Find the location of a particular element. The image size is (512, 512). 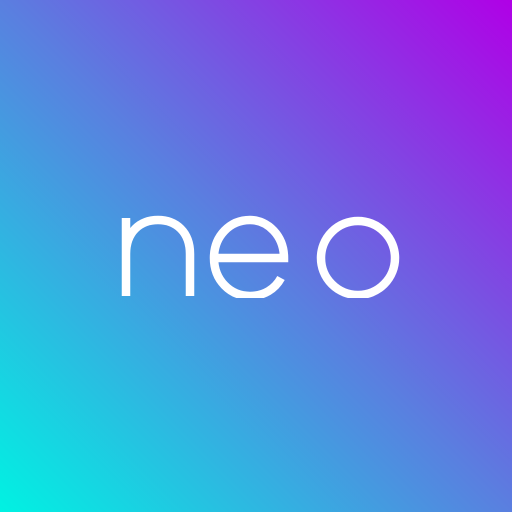

letter-o is located at coordinates (358, 257).